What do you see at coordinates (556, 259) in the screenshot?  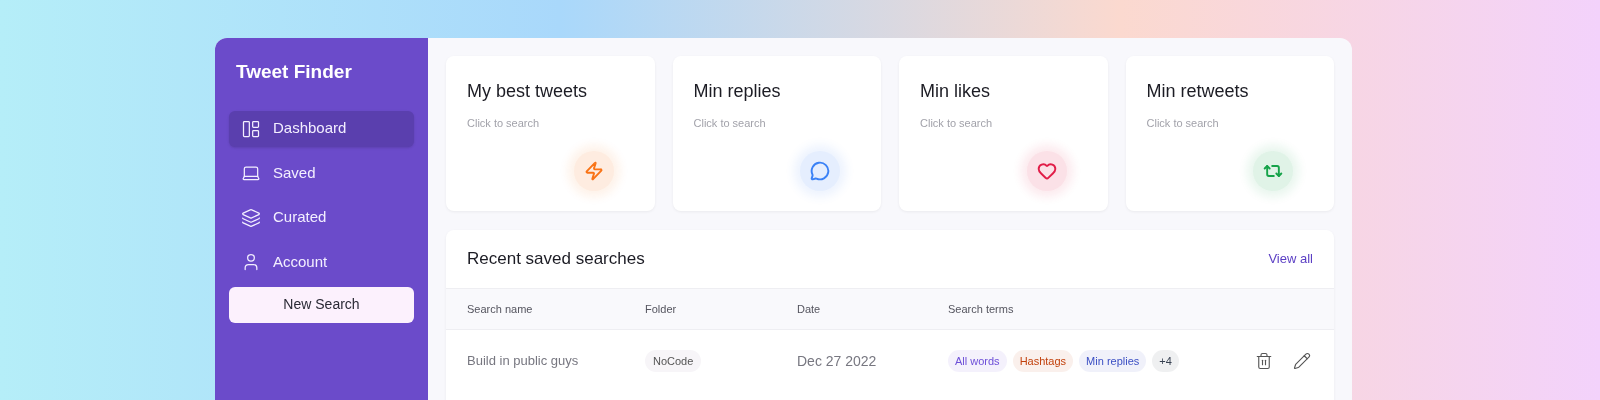 I see `panel-title: Recent saved searches` at bounding box center [556, 259].